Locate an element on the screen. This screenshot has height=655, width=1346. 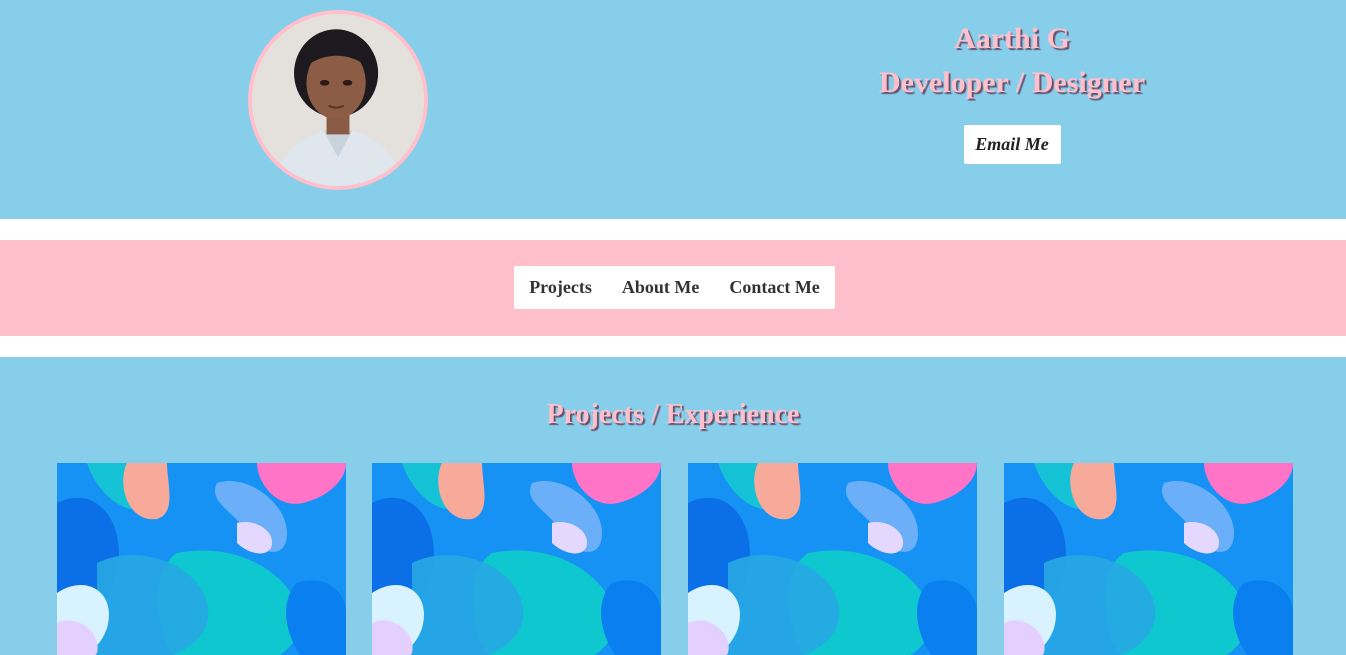
avatar is located at coordinates (338, 100).